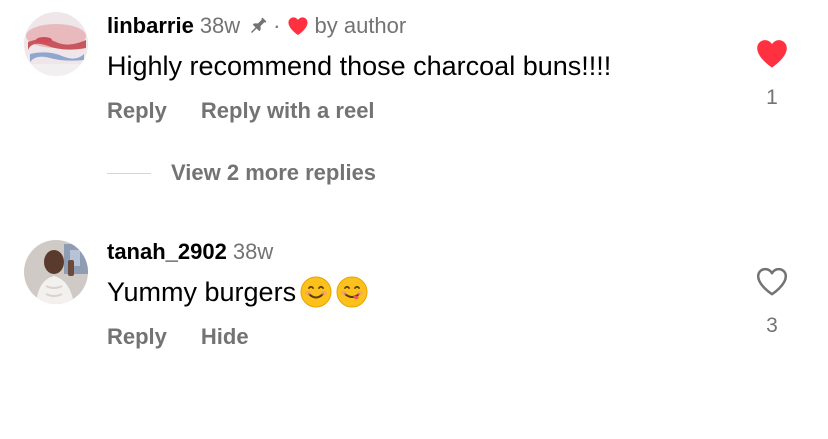 This screenshot has width=828, height=439. I want to click on by-author-label: by author, so click(360, 25).